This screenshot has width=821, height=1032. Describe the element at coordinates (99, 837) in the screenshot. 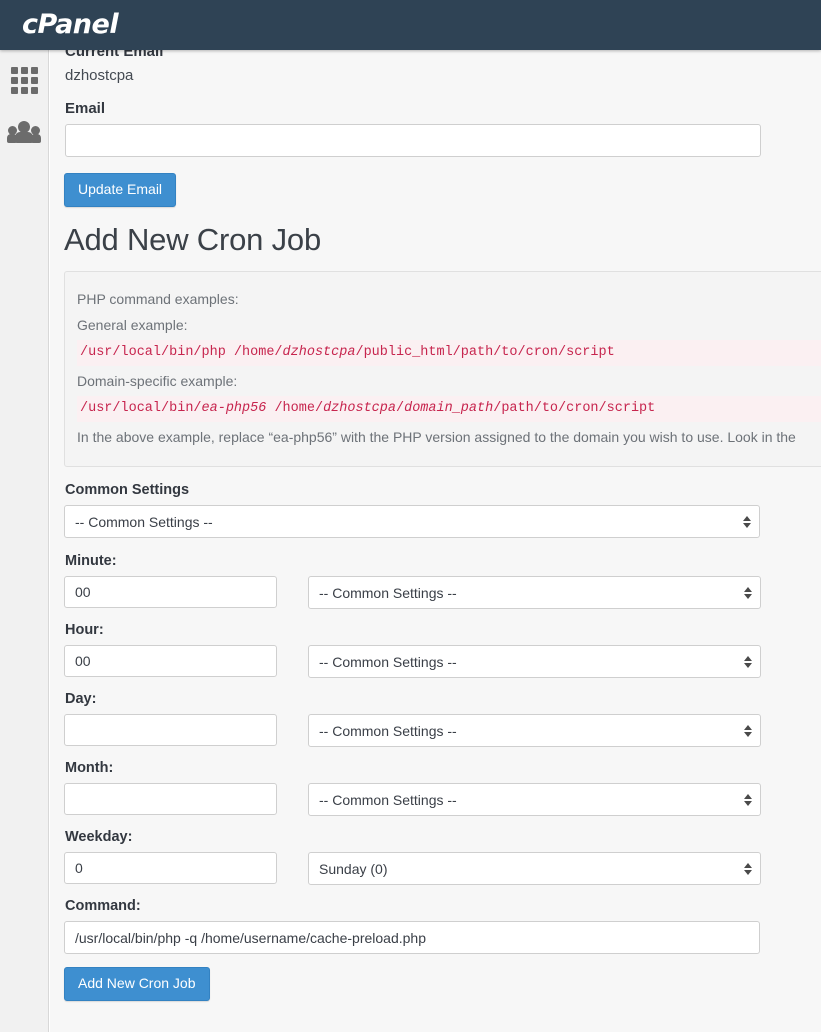

I see `weekday-label: Weekday:` at that location.